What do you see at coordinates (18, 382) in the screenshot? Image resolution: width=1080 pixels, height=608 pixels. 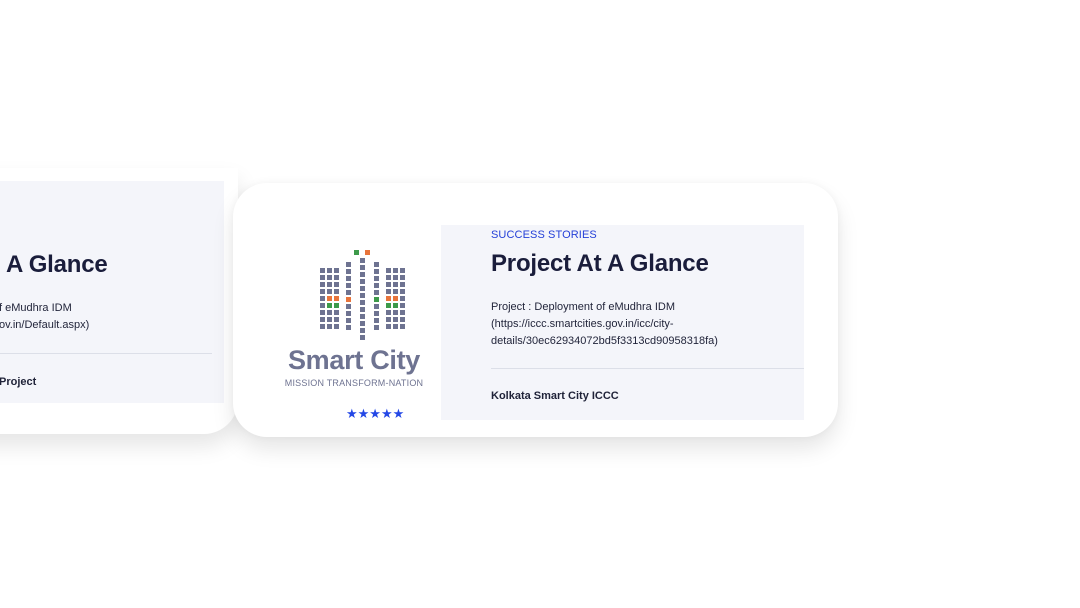 I see `previous-card-footer: Project` at bounding box center [18, 382].